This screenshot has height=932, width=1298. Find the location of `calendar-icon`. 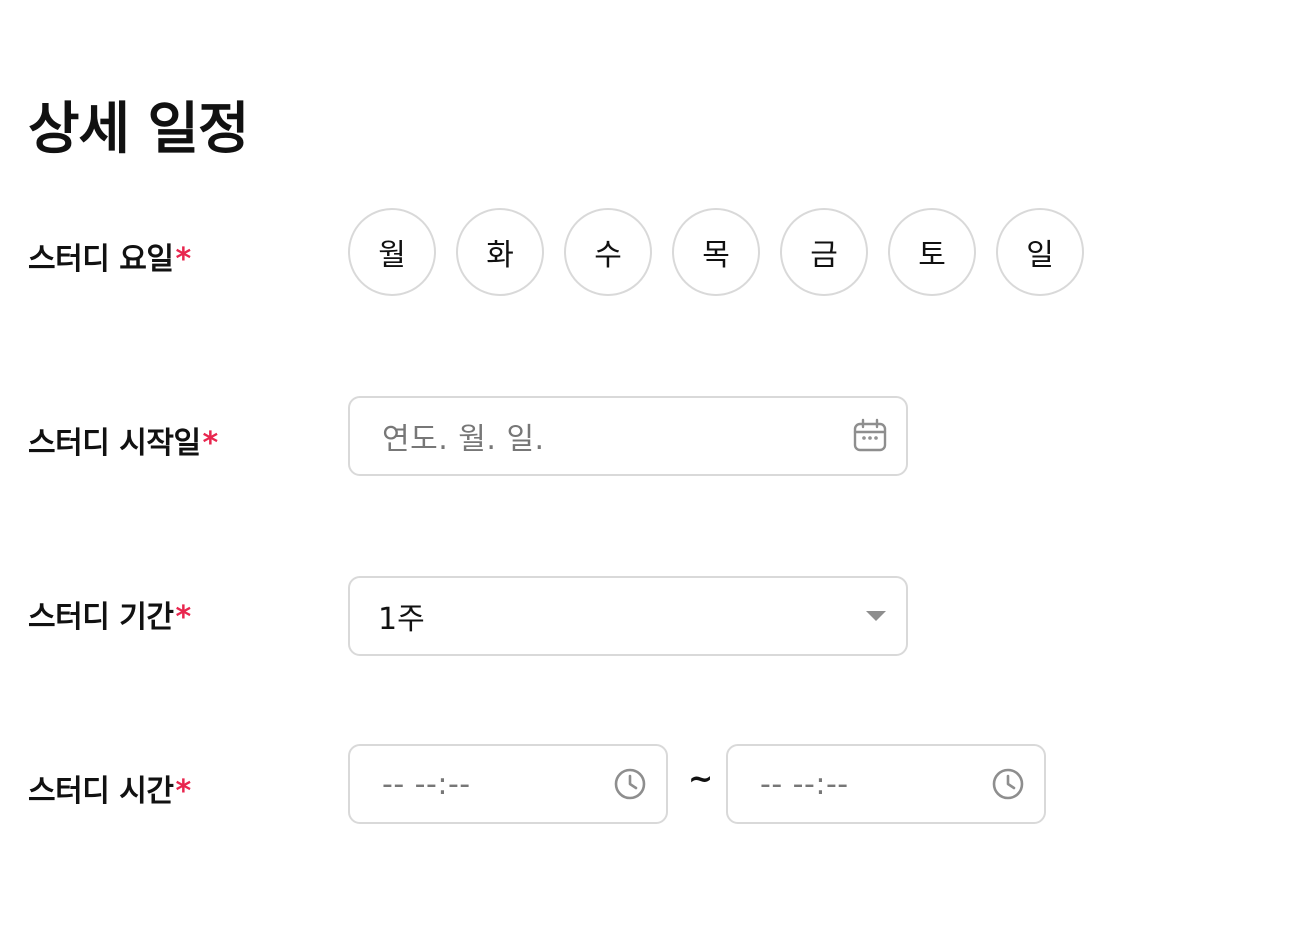

calendar-icon is located at coordinates (870, 436).